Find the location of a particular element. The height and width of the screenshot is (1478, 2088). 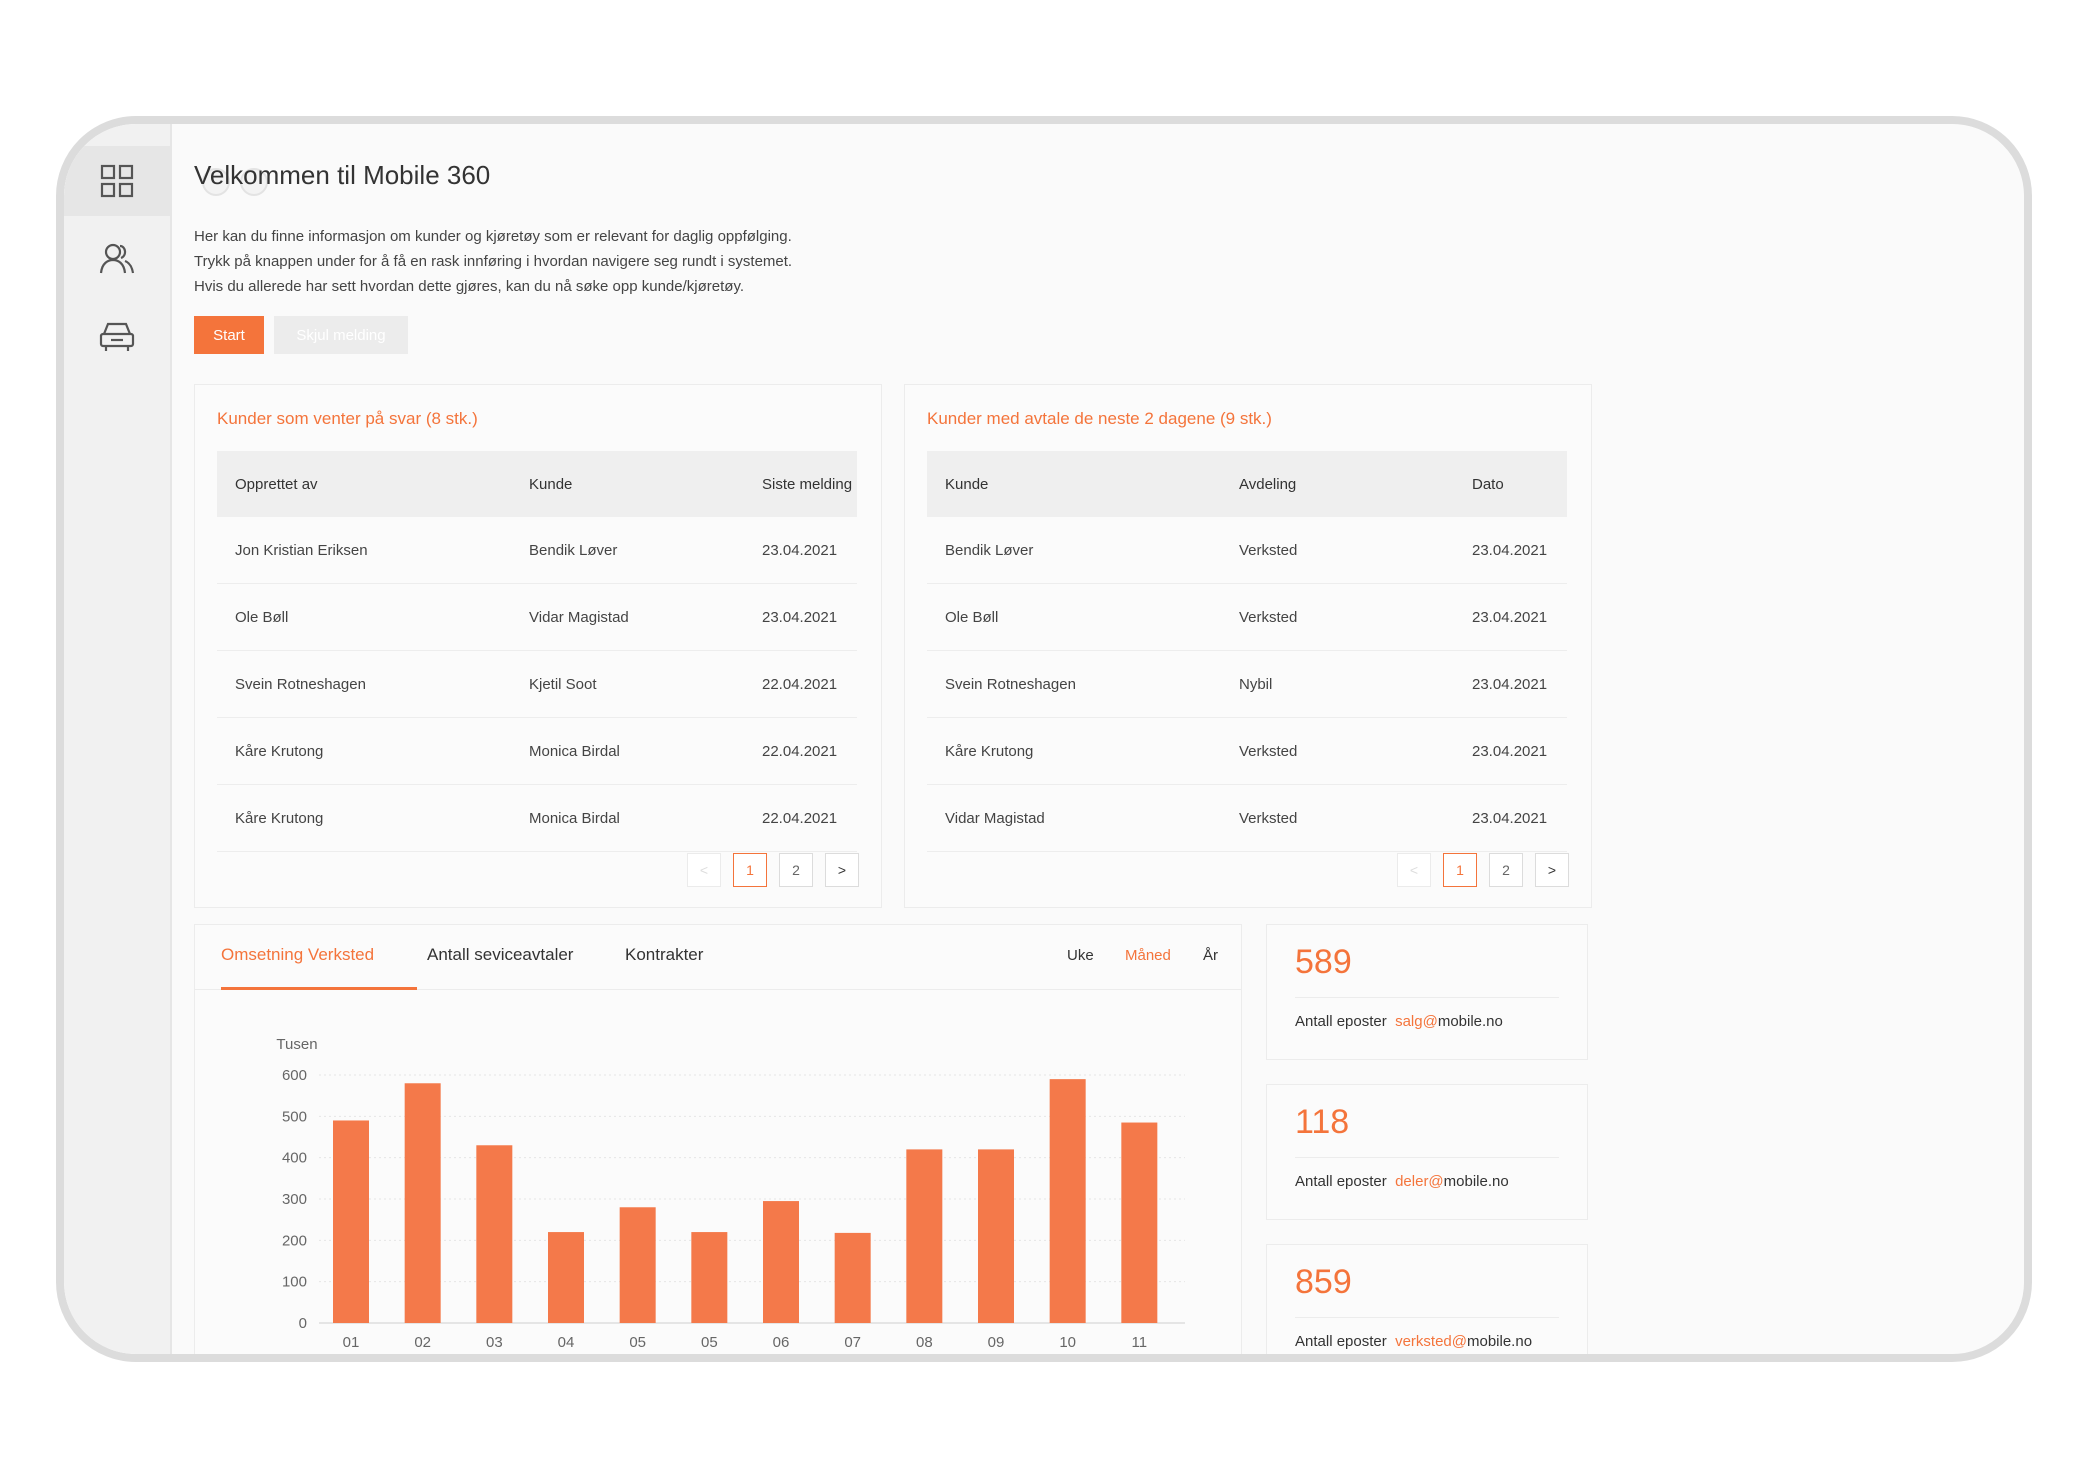

y-axis-label: Tusen is located at coordinates (296, 1044).